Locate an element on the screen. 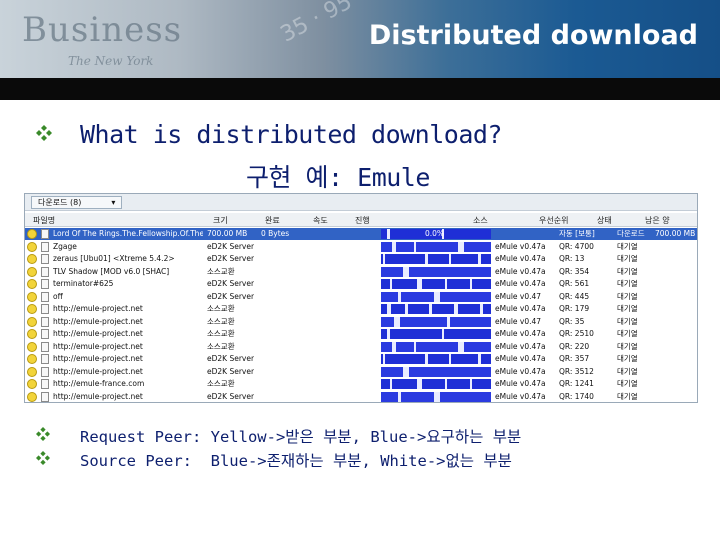 This screenshot has width=720, height=540. source-peer-row: Zgage eD2K Server eMule v0.47a QR: 4700 대기열 is located at coordinates (361, 247).